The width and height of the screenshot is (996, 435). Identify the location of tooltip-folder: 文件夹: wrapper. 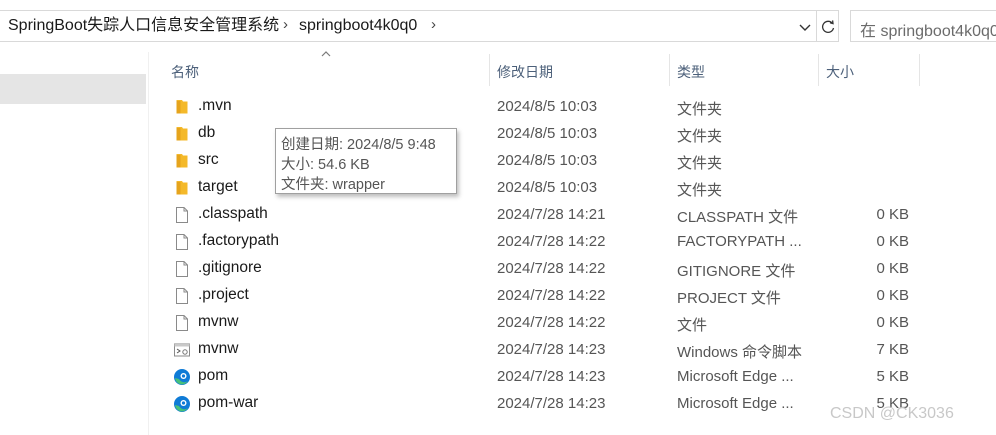
(333, 185).